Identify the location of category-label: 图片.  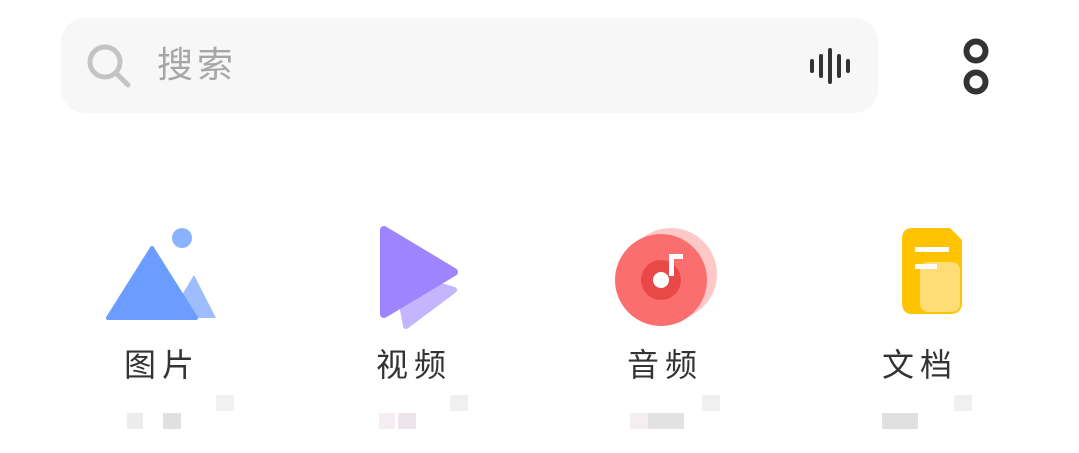
(161, 365).